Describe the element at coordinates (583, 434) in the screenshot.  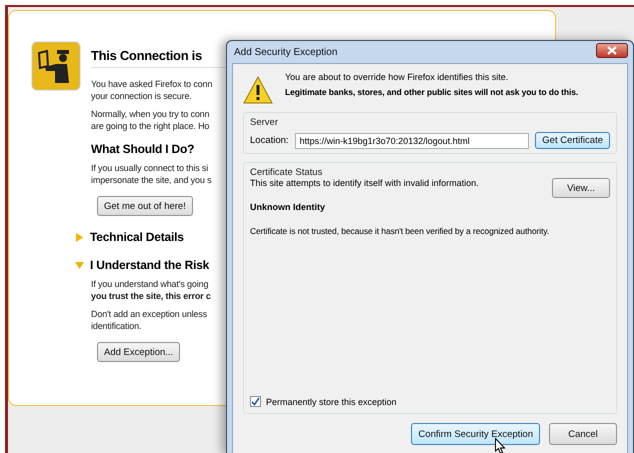
I see `cancel-button: Cancel` at that location.